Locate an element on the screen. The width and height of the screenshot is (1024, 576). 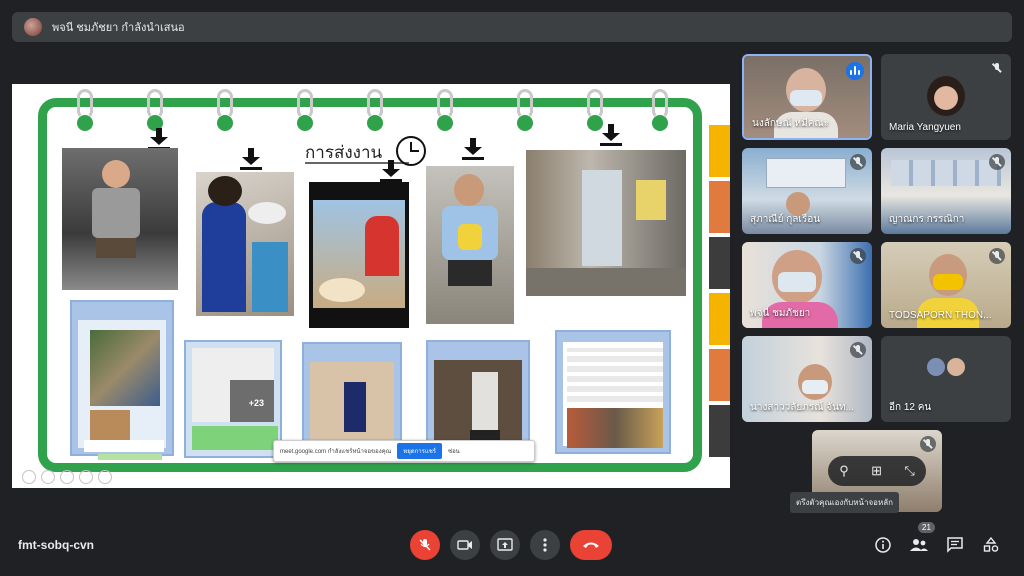
participant-name: นงลักษณ์ หมีคณะ is located at coordinates (791, 123).